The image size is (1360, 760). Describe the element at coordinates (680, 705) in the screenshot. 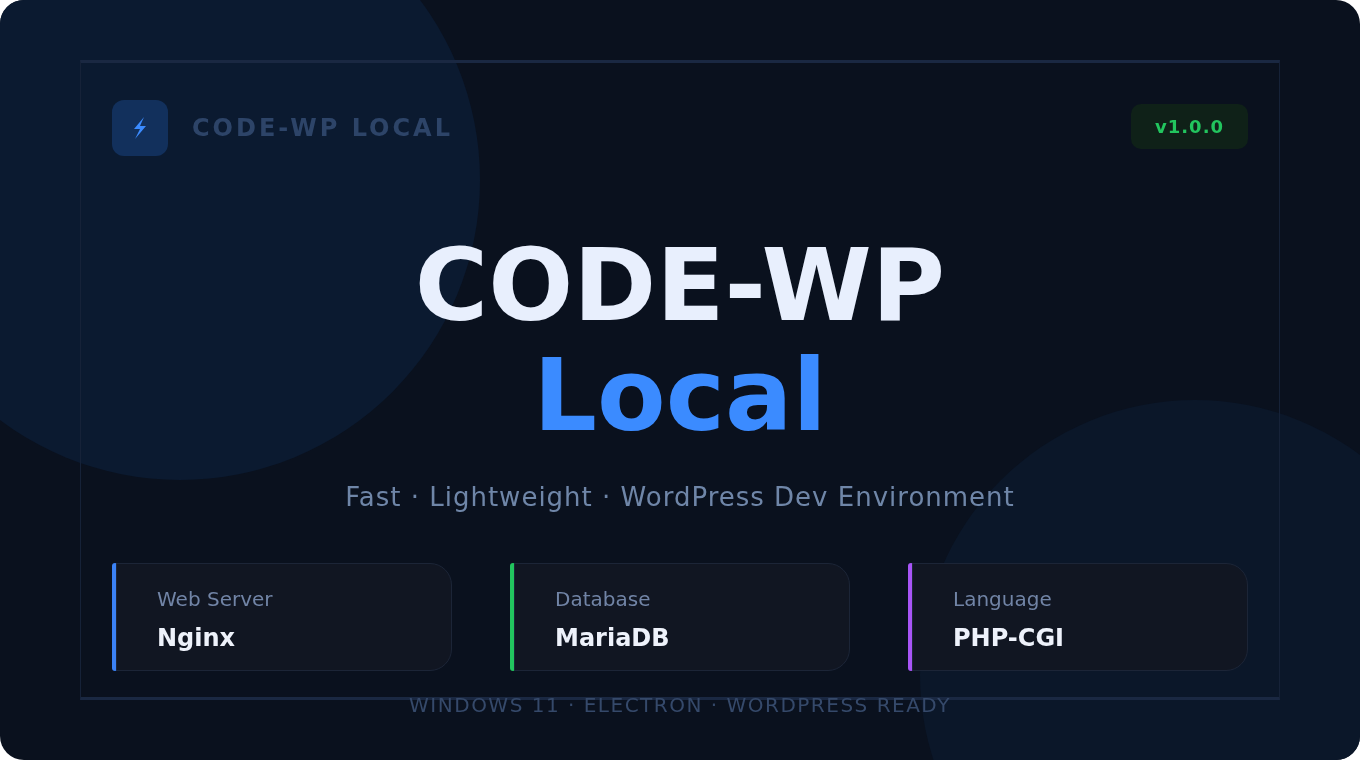

I see `footer-text: WINDOWS 11 · ELECTRON · WORDPRESS READY` at that location.